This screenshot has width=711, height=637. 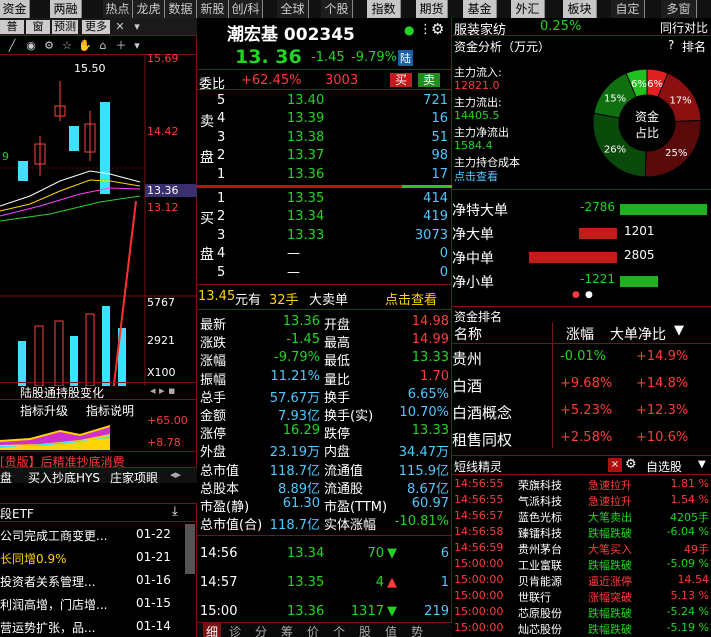 I want to click on quote-tab: 分, so click(x=261, y=630).